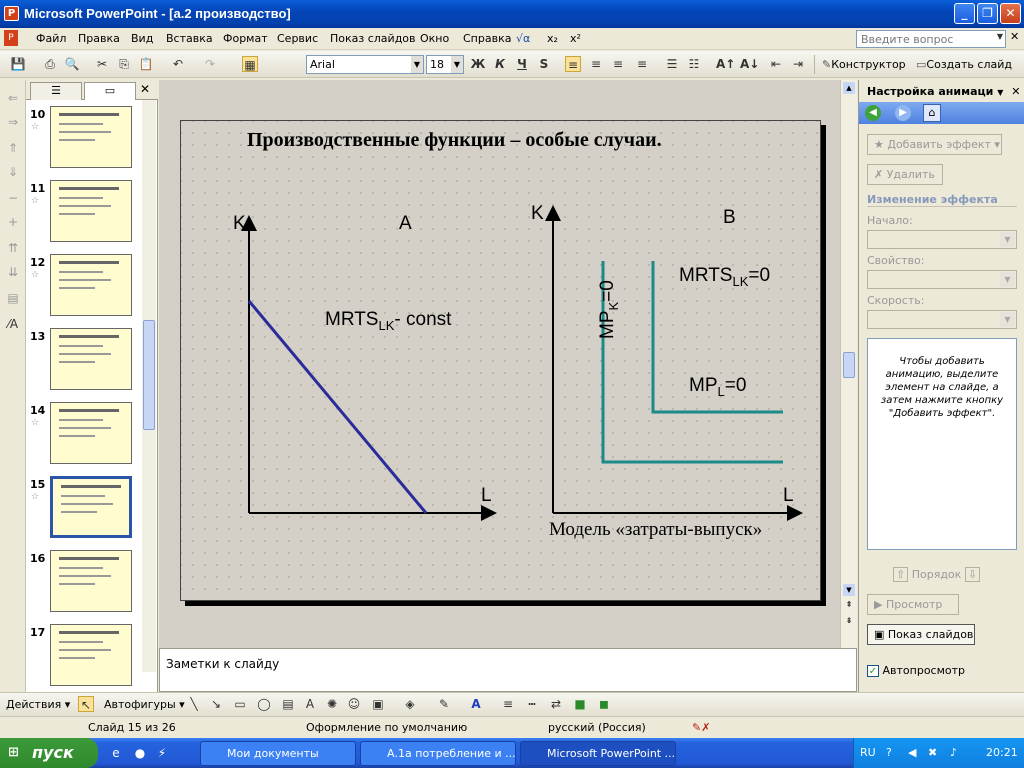 This screenshot has width=1024, height=768. What do you see at coordinates (240, 704) in the screenshot?
I see `rectangle-icon: ▭` at bounding box center [240, 704].